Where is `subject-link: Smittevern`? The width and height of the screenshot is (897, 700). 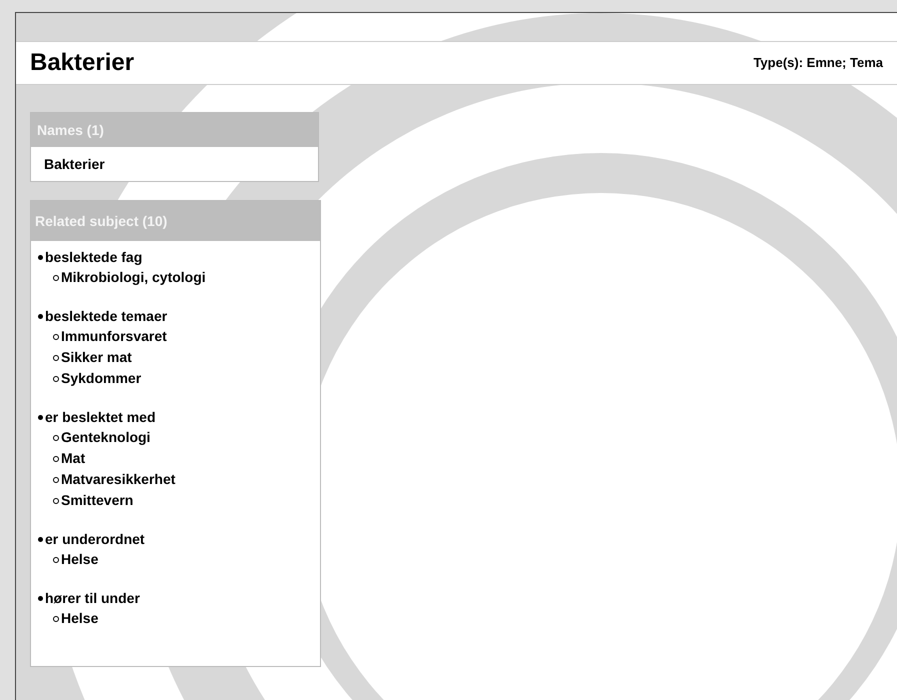 subject-link: Smittevern is located at coordinates (97, 500).